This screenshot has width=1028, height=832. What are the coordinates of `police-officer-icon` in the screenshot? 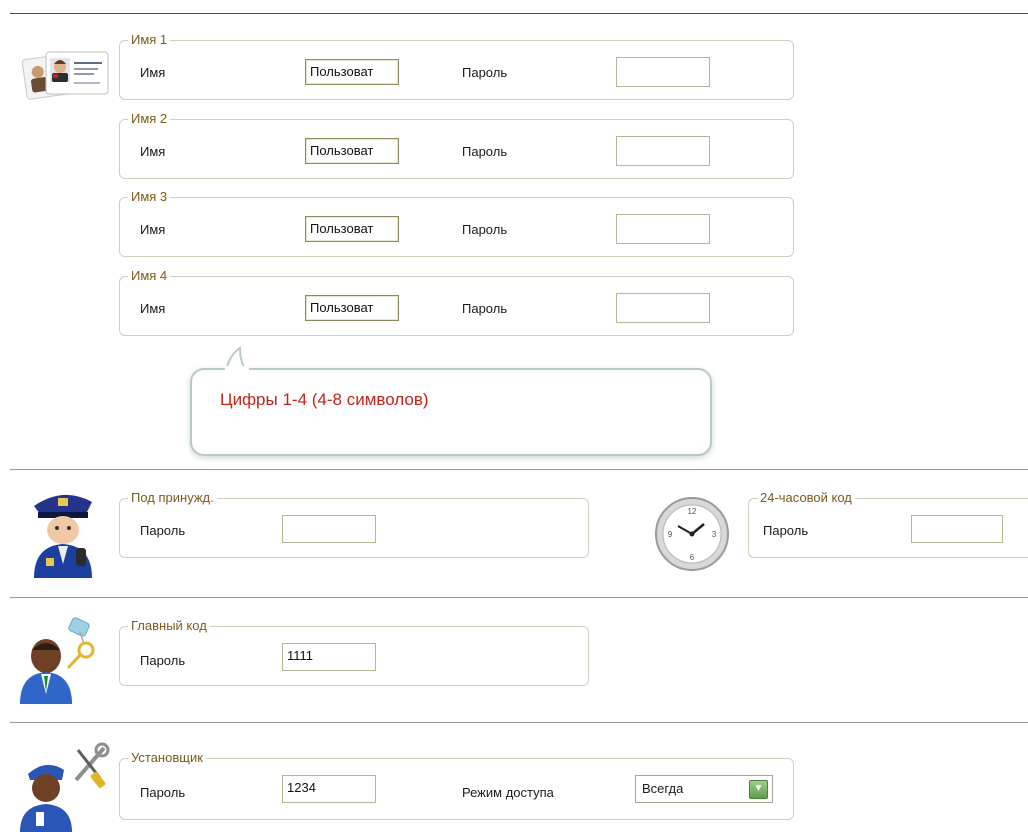 It's located at (63, 536).